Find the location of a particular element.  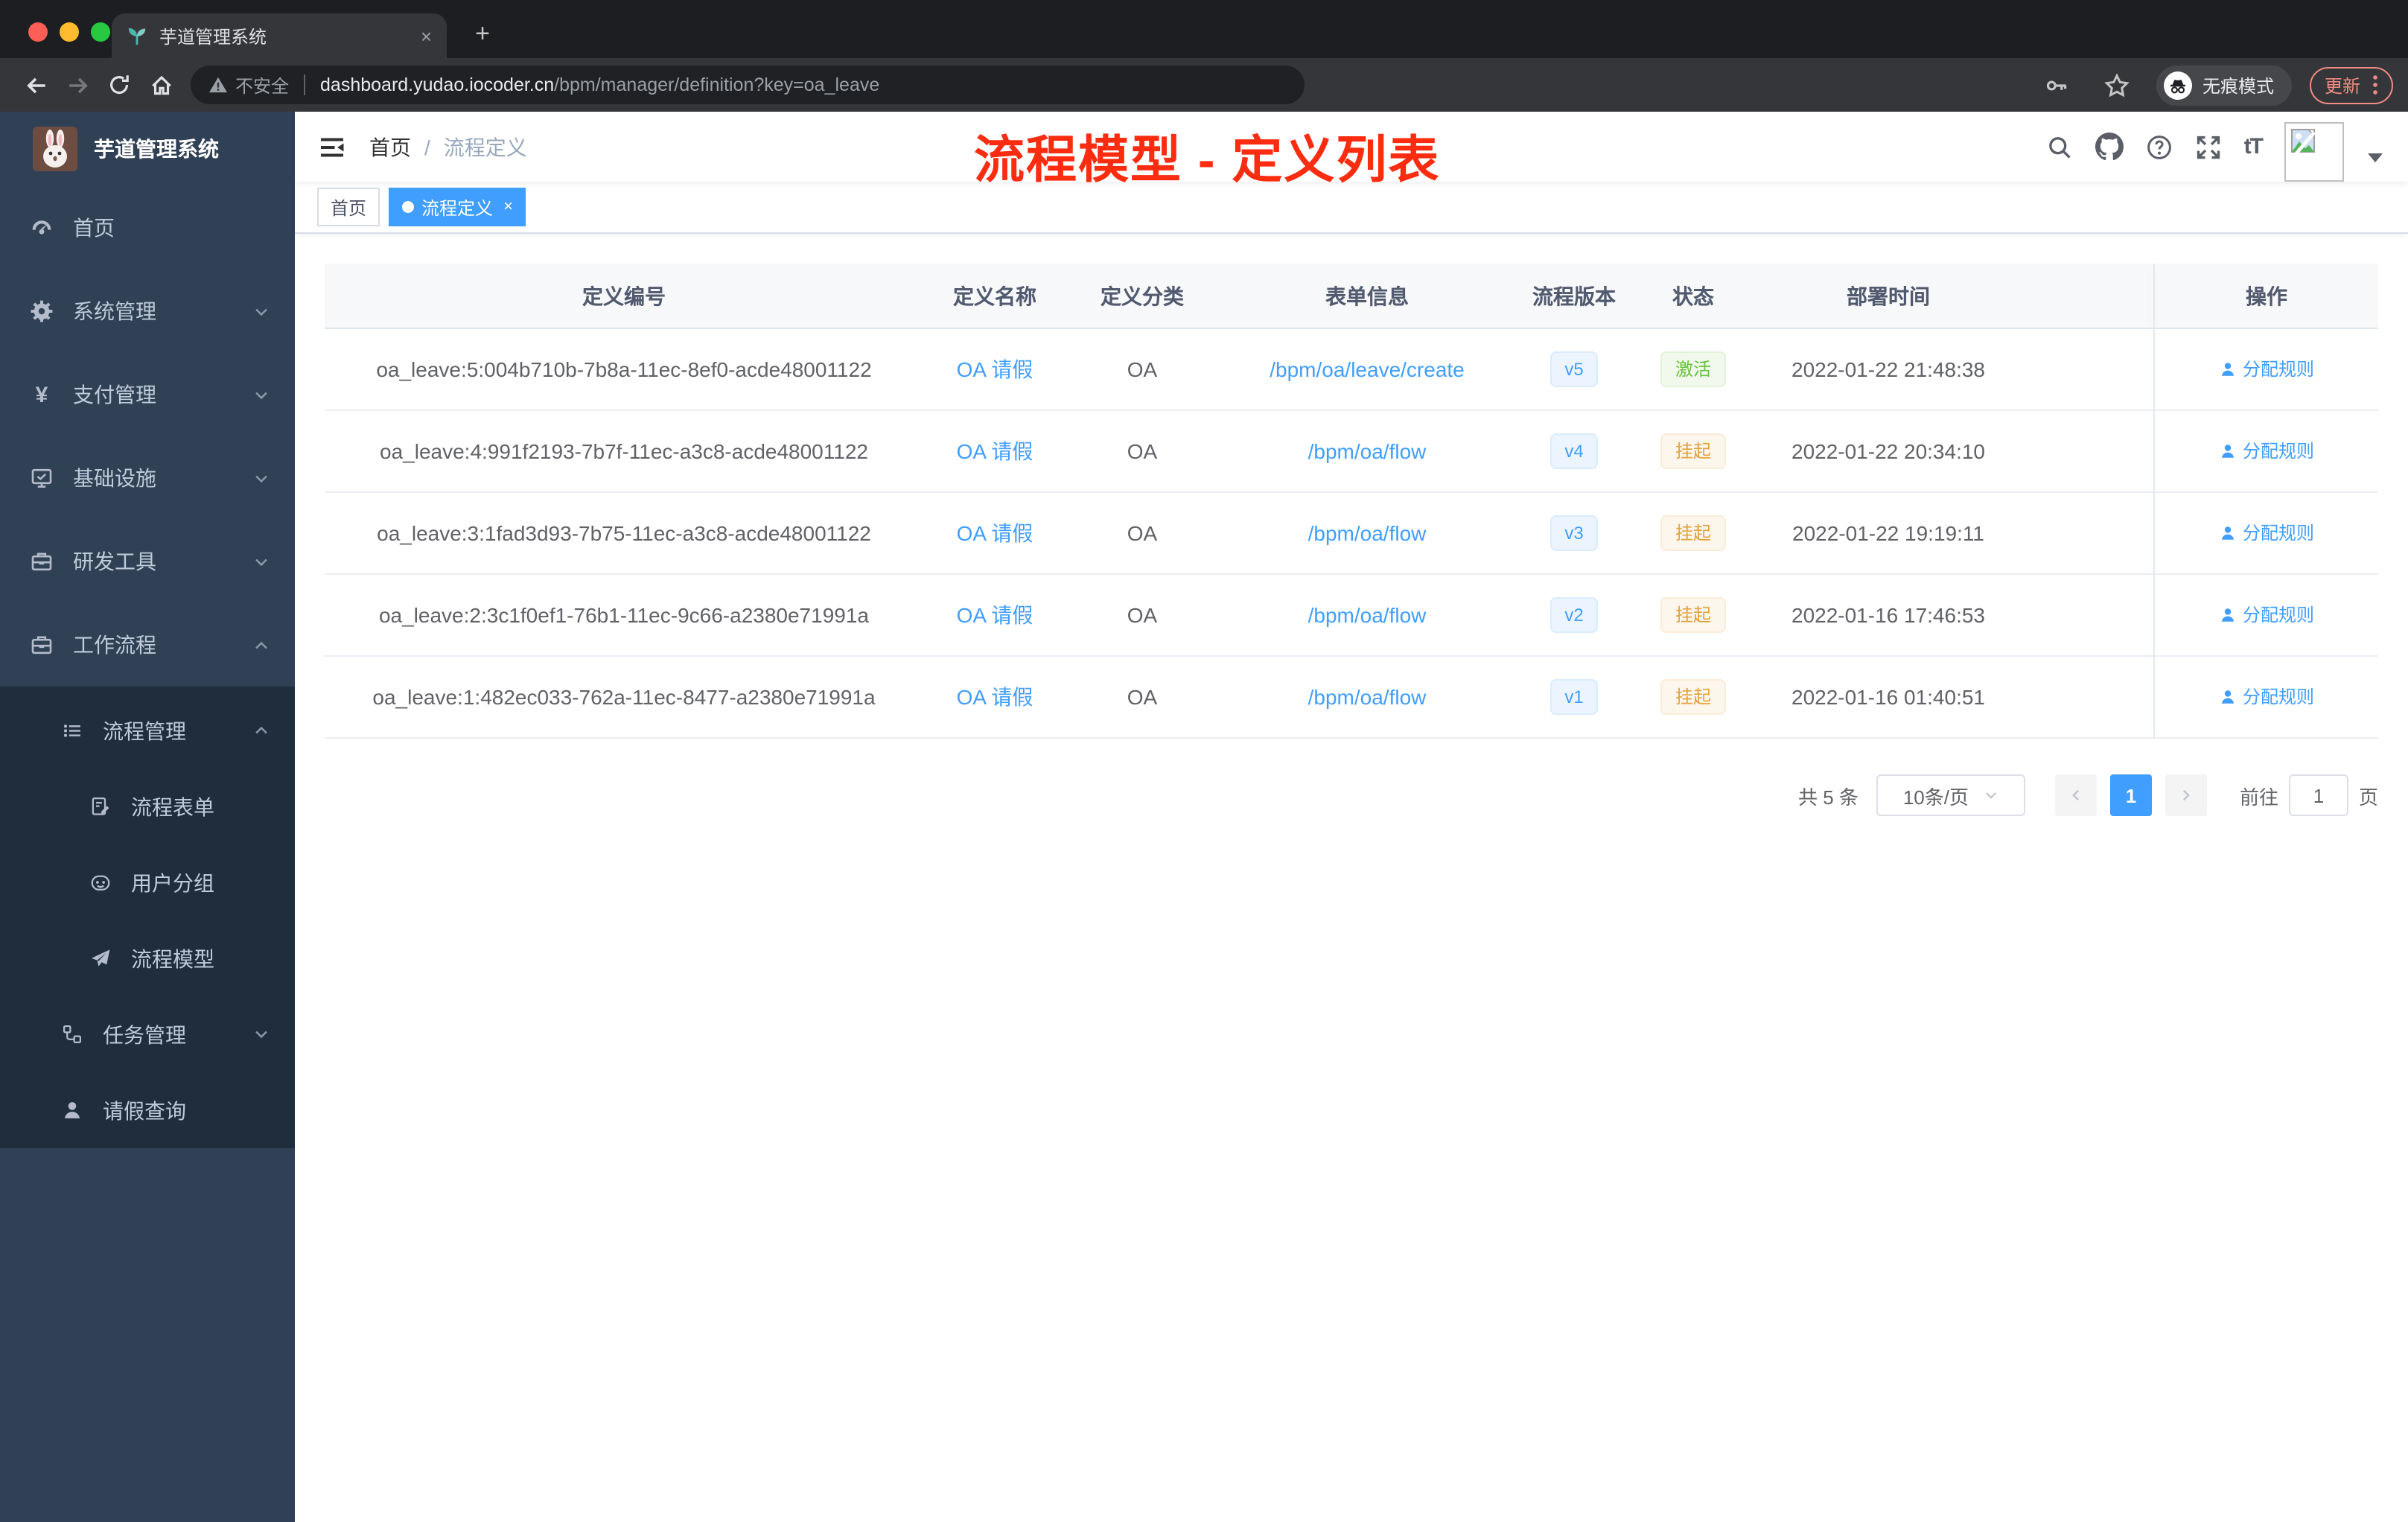

tag-label: 流程定义 is located at coordinates (457, 207).